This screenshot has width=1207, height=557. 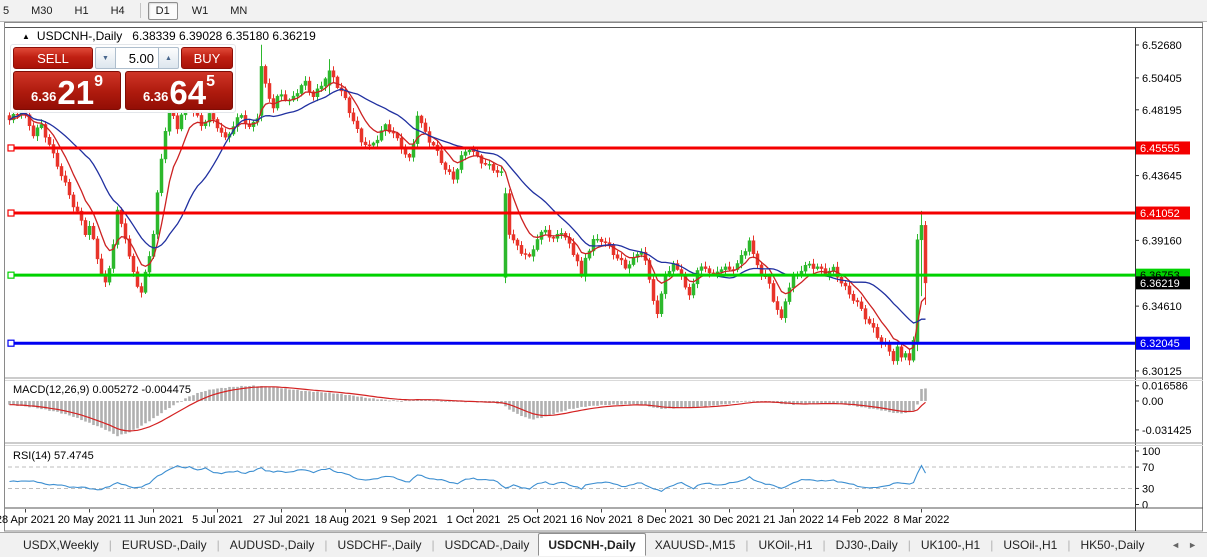 I want to click on timeframe-button-m30: M30, so click(x=41, y=11).